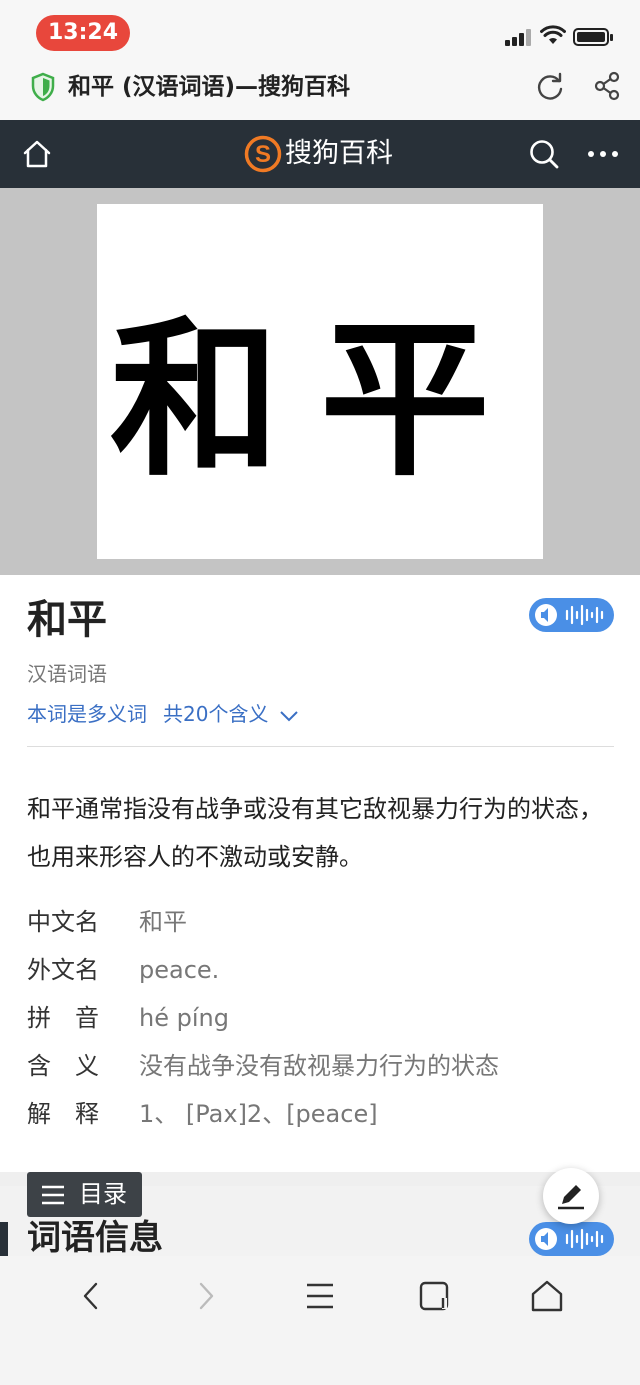  Describe the element at coordinates (550, 87) in the screenshot. I see `reload-icon` at that location.